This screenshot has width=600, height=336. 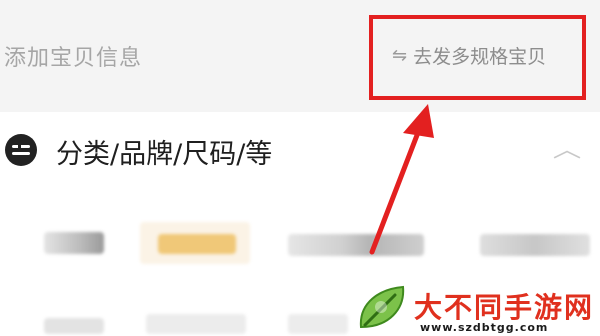 I want to click on section-title: 添加宝贝信息, so click(x=73, y=58).